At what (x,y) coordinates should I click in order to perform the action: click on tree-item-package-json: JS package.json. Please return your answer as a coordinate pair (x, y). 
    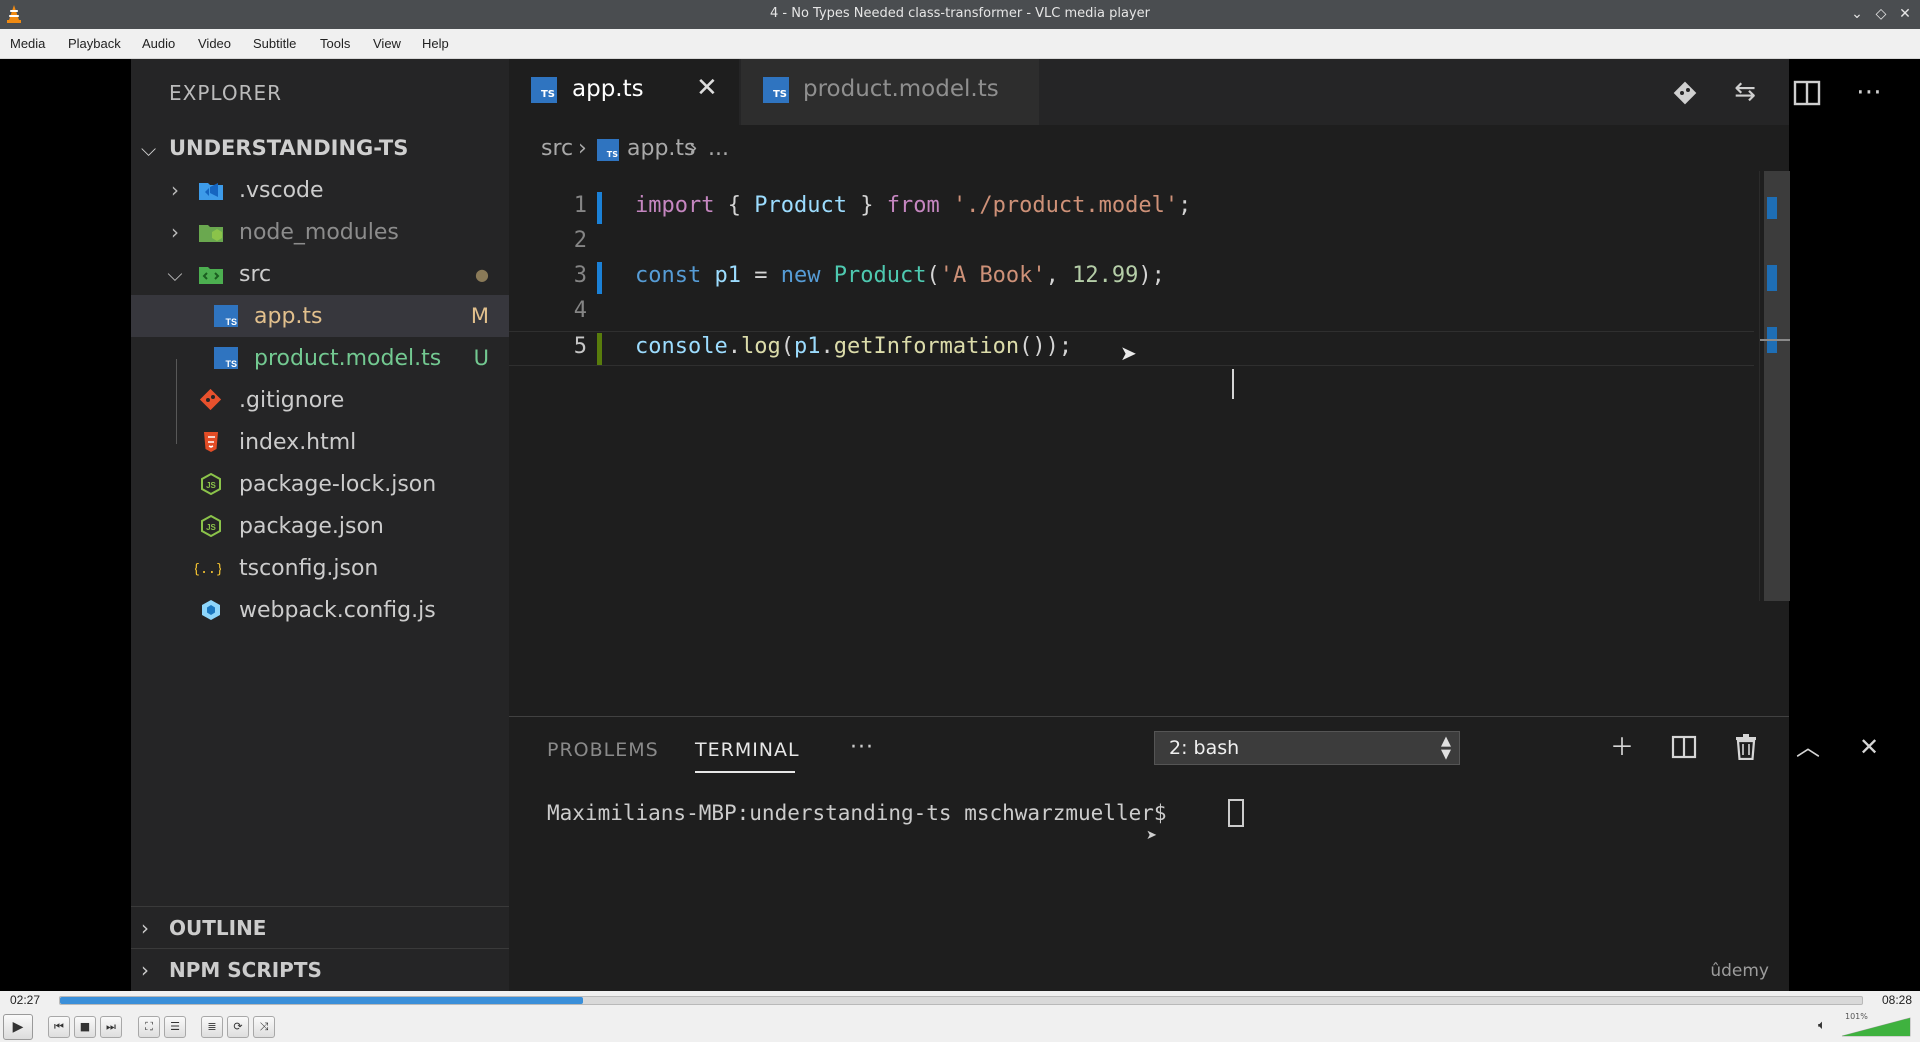
    Looking at the image, I should click on (320, 526).